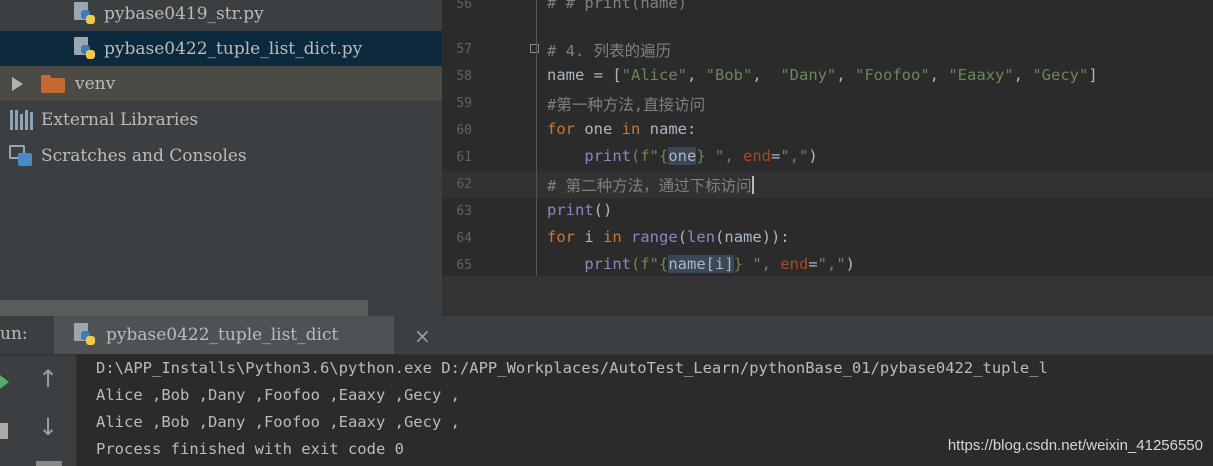 The image size is (1213, 466). I want to click on code-text: # # print(name), so click(617, 6).